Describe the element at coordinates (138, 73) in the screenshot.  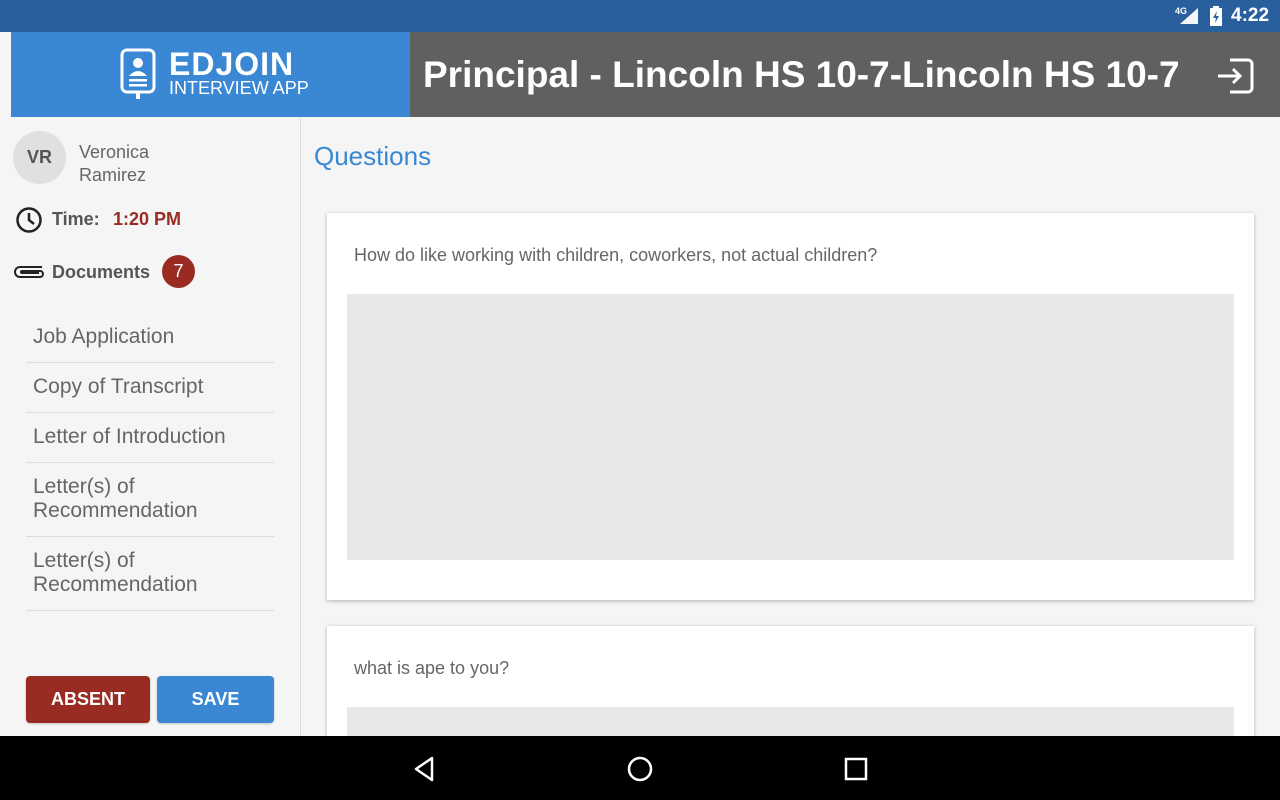
I see `id-badge-icon` at that location.